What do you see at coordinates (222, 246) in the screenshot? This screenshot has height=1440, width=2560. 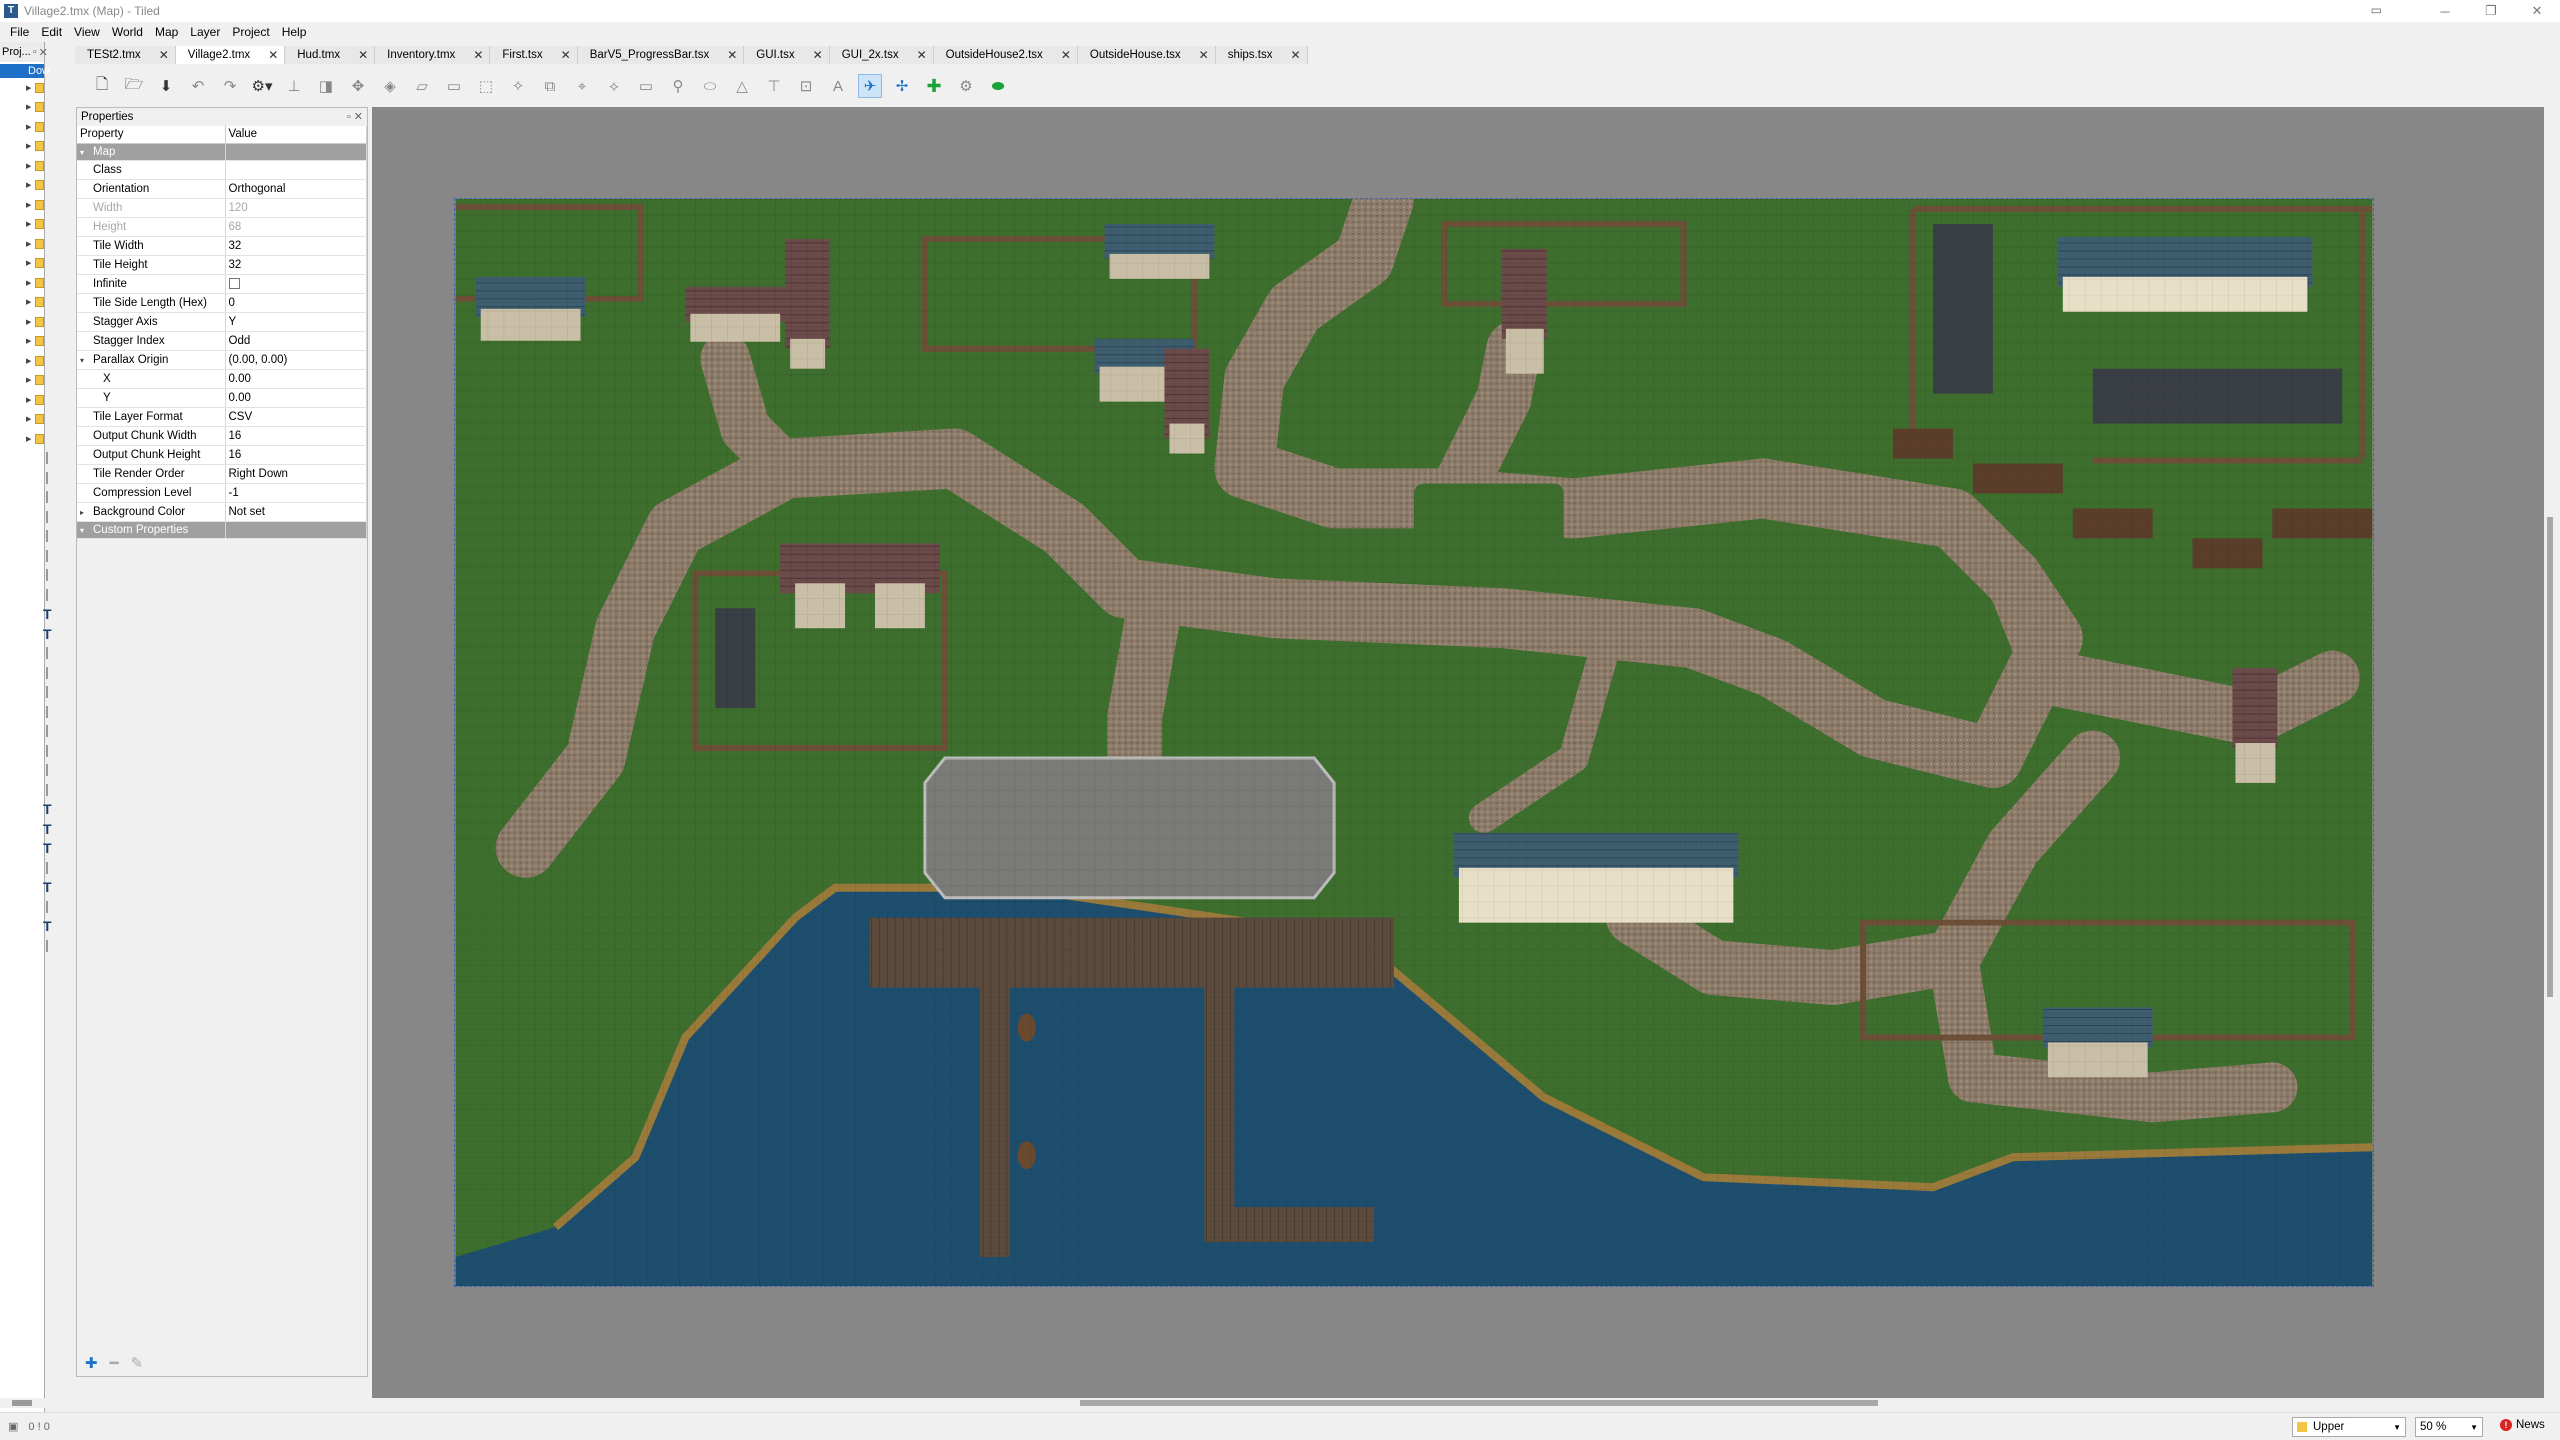 I see `property-row-tile-width: Tile Width 32` at bounding box center [222, 246].